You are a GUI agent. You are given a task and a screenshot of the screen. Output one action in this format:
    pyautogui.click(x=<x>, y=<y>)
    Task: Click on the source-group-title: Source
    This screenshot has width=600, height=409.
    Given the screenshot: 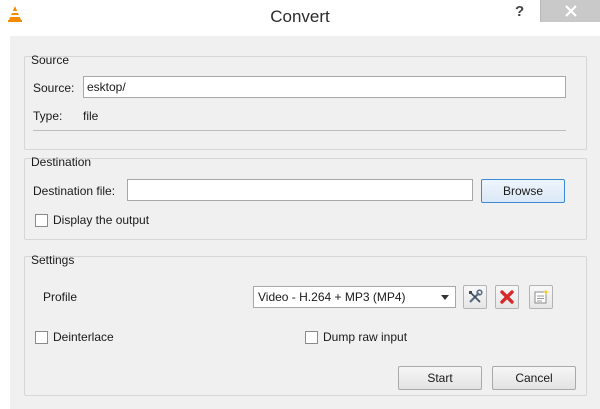 What is the action you would take?
    pyautogui.click(x=50, y=60)
    